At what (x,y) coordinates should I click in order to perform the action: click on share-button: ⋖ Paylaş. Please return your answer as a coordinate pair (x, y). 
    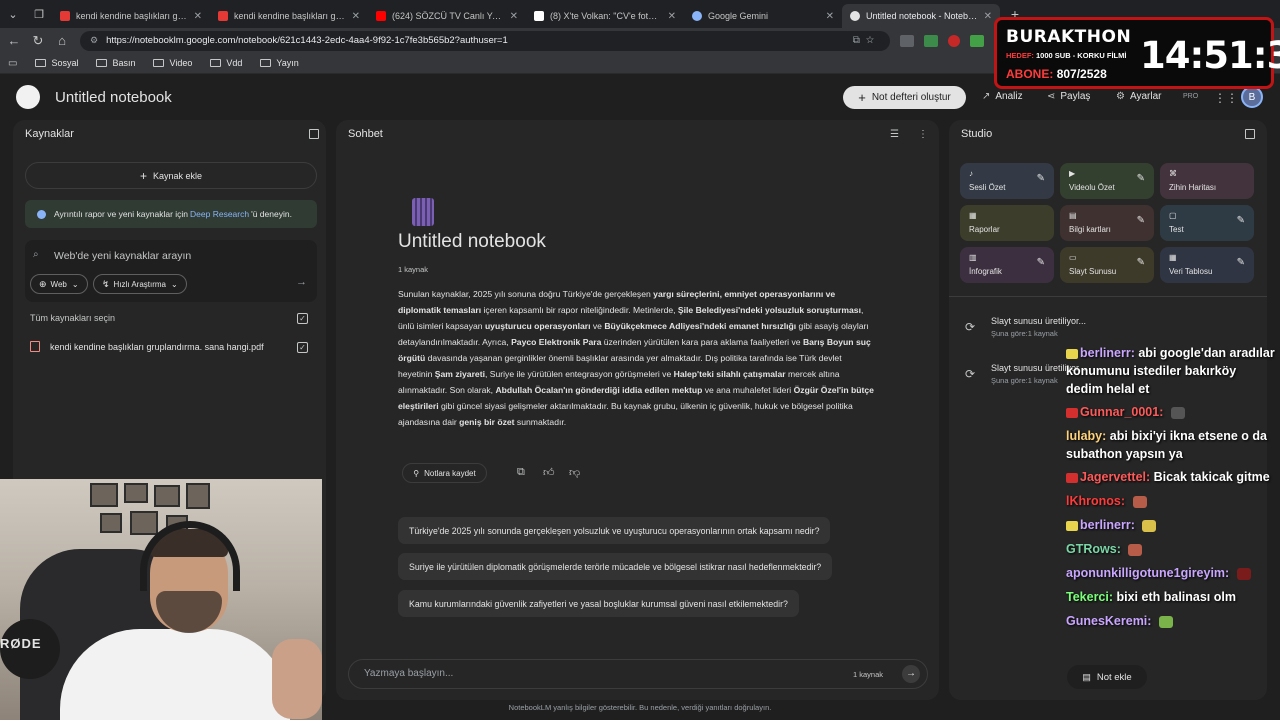
    Looking at the image, I should click on (1068, 96).